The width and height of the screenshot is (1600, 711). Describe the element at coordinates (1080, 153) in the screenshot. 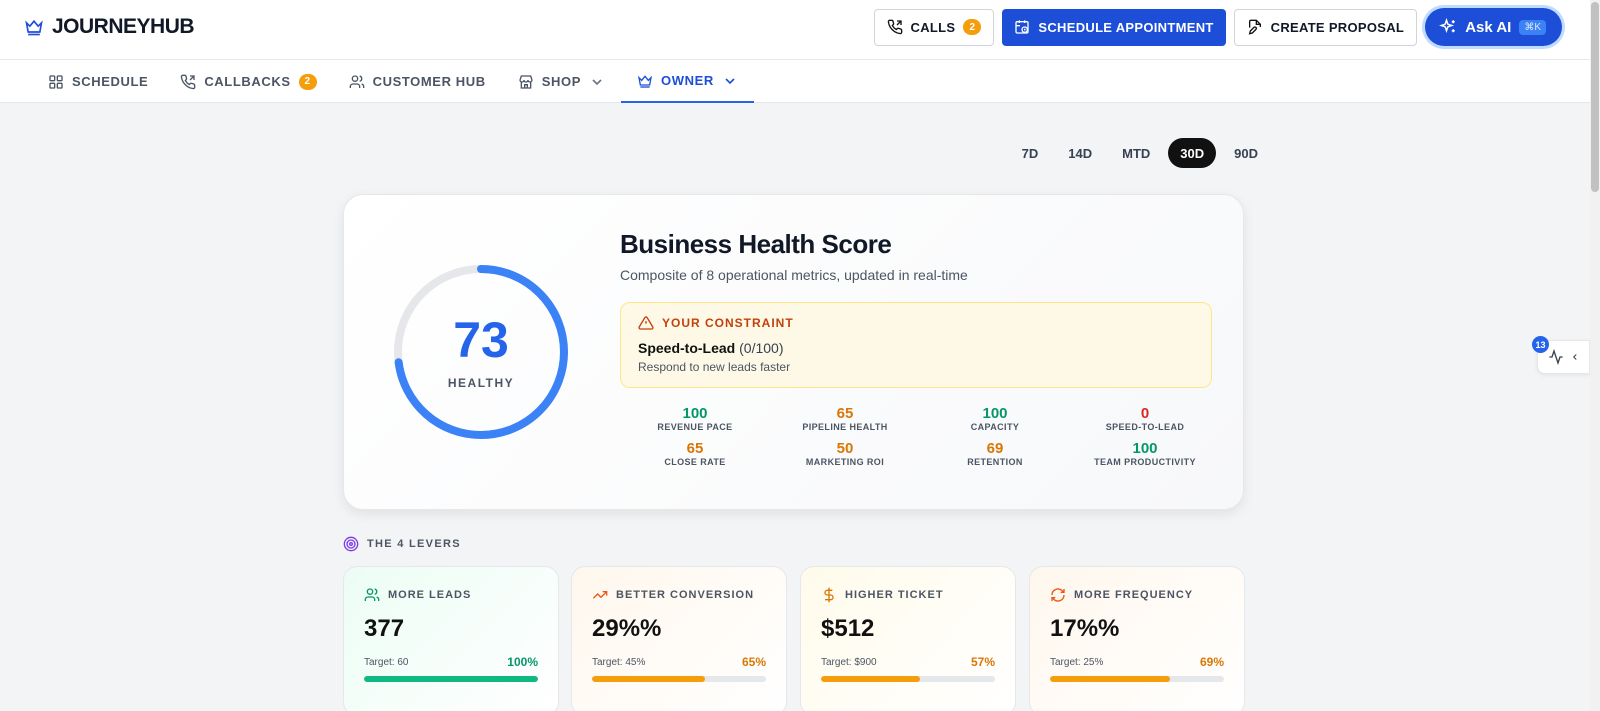

I see `range-14d: 14D` at that location.